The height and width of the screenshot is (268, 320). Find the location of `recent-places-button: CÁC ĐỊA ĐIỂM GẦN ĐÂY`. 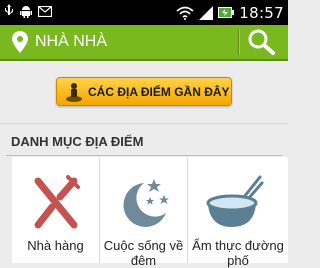

recent-places-button: CÁC ĐỊA ĐIỂM GẦN ĐÂY is located at coordinates (144, 91).